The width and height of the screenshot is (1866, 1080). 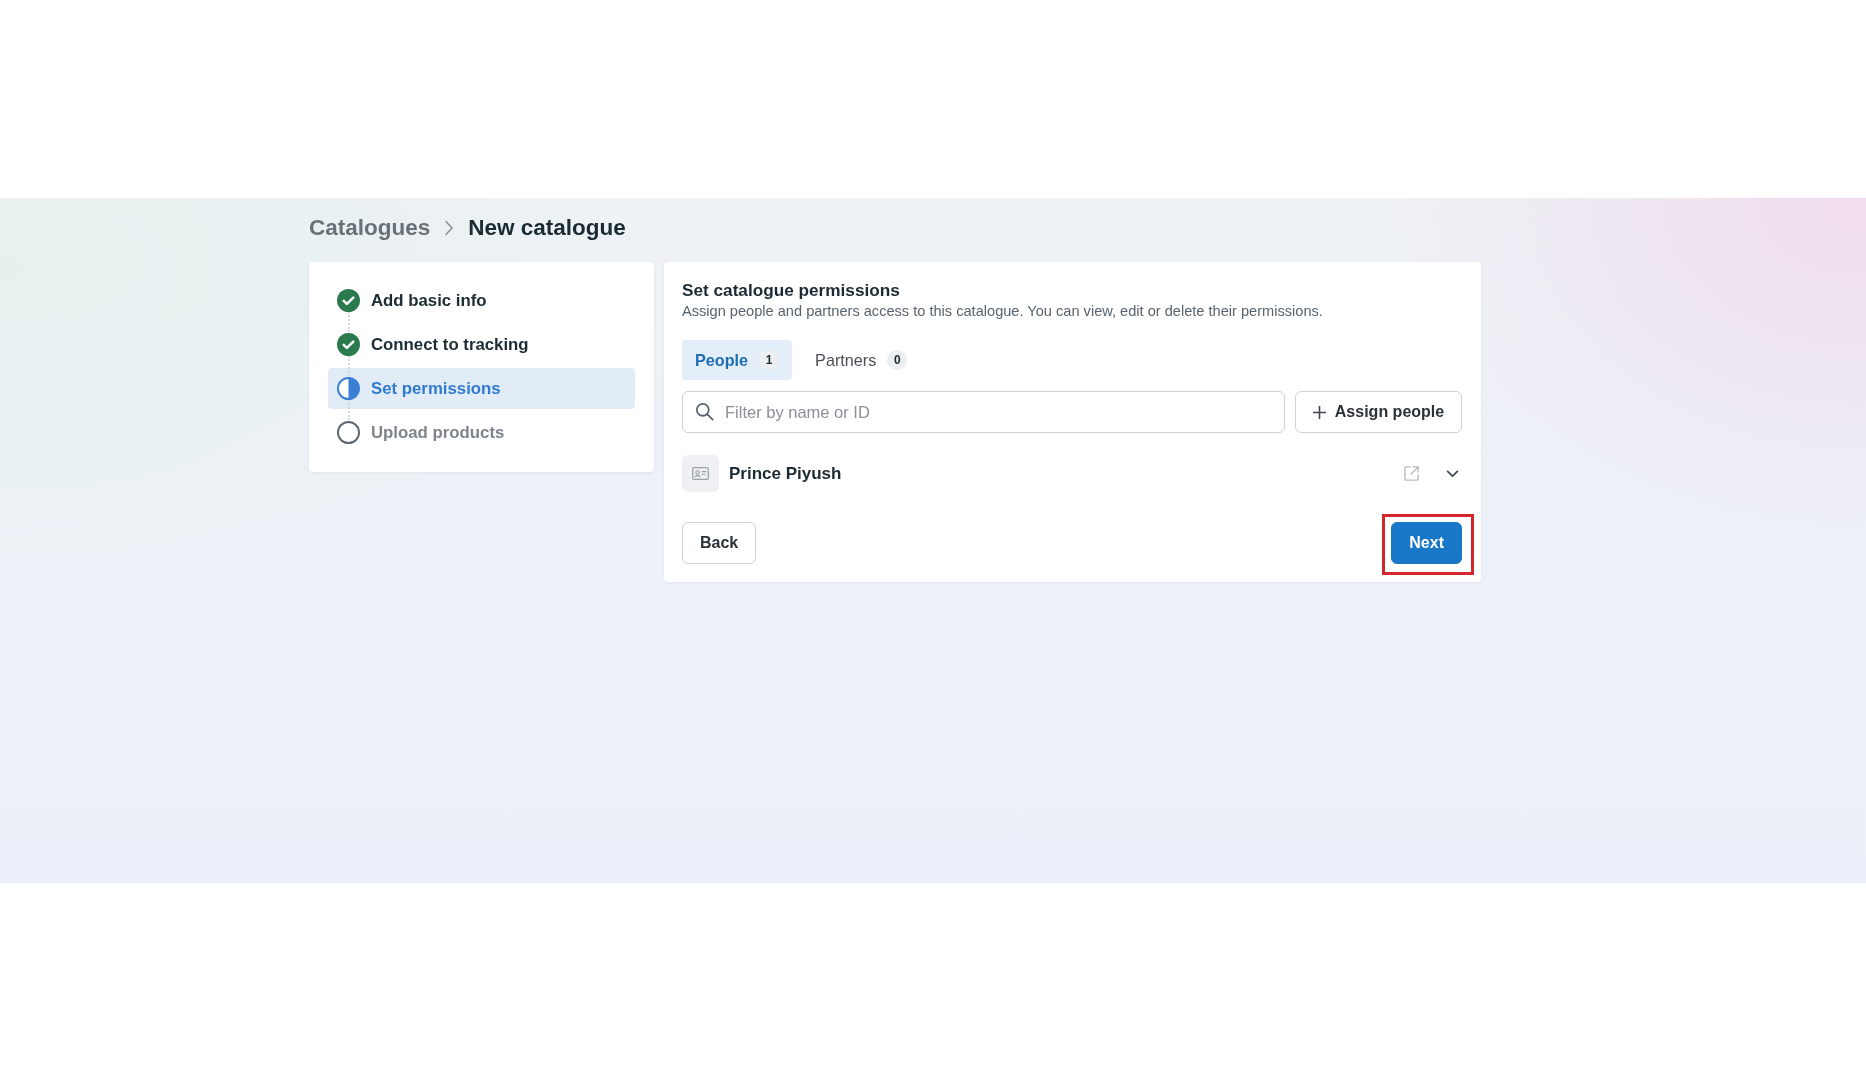 What do you see at coordinates (449, 228) in the screenshot?
I see `chevron-right-icon` at bounding box center [449, 228].